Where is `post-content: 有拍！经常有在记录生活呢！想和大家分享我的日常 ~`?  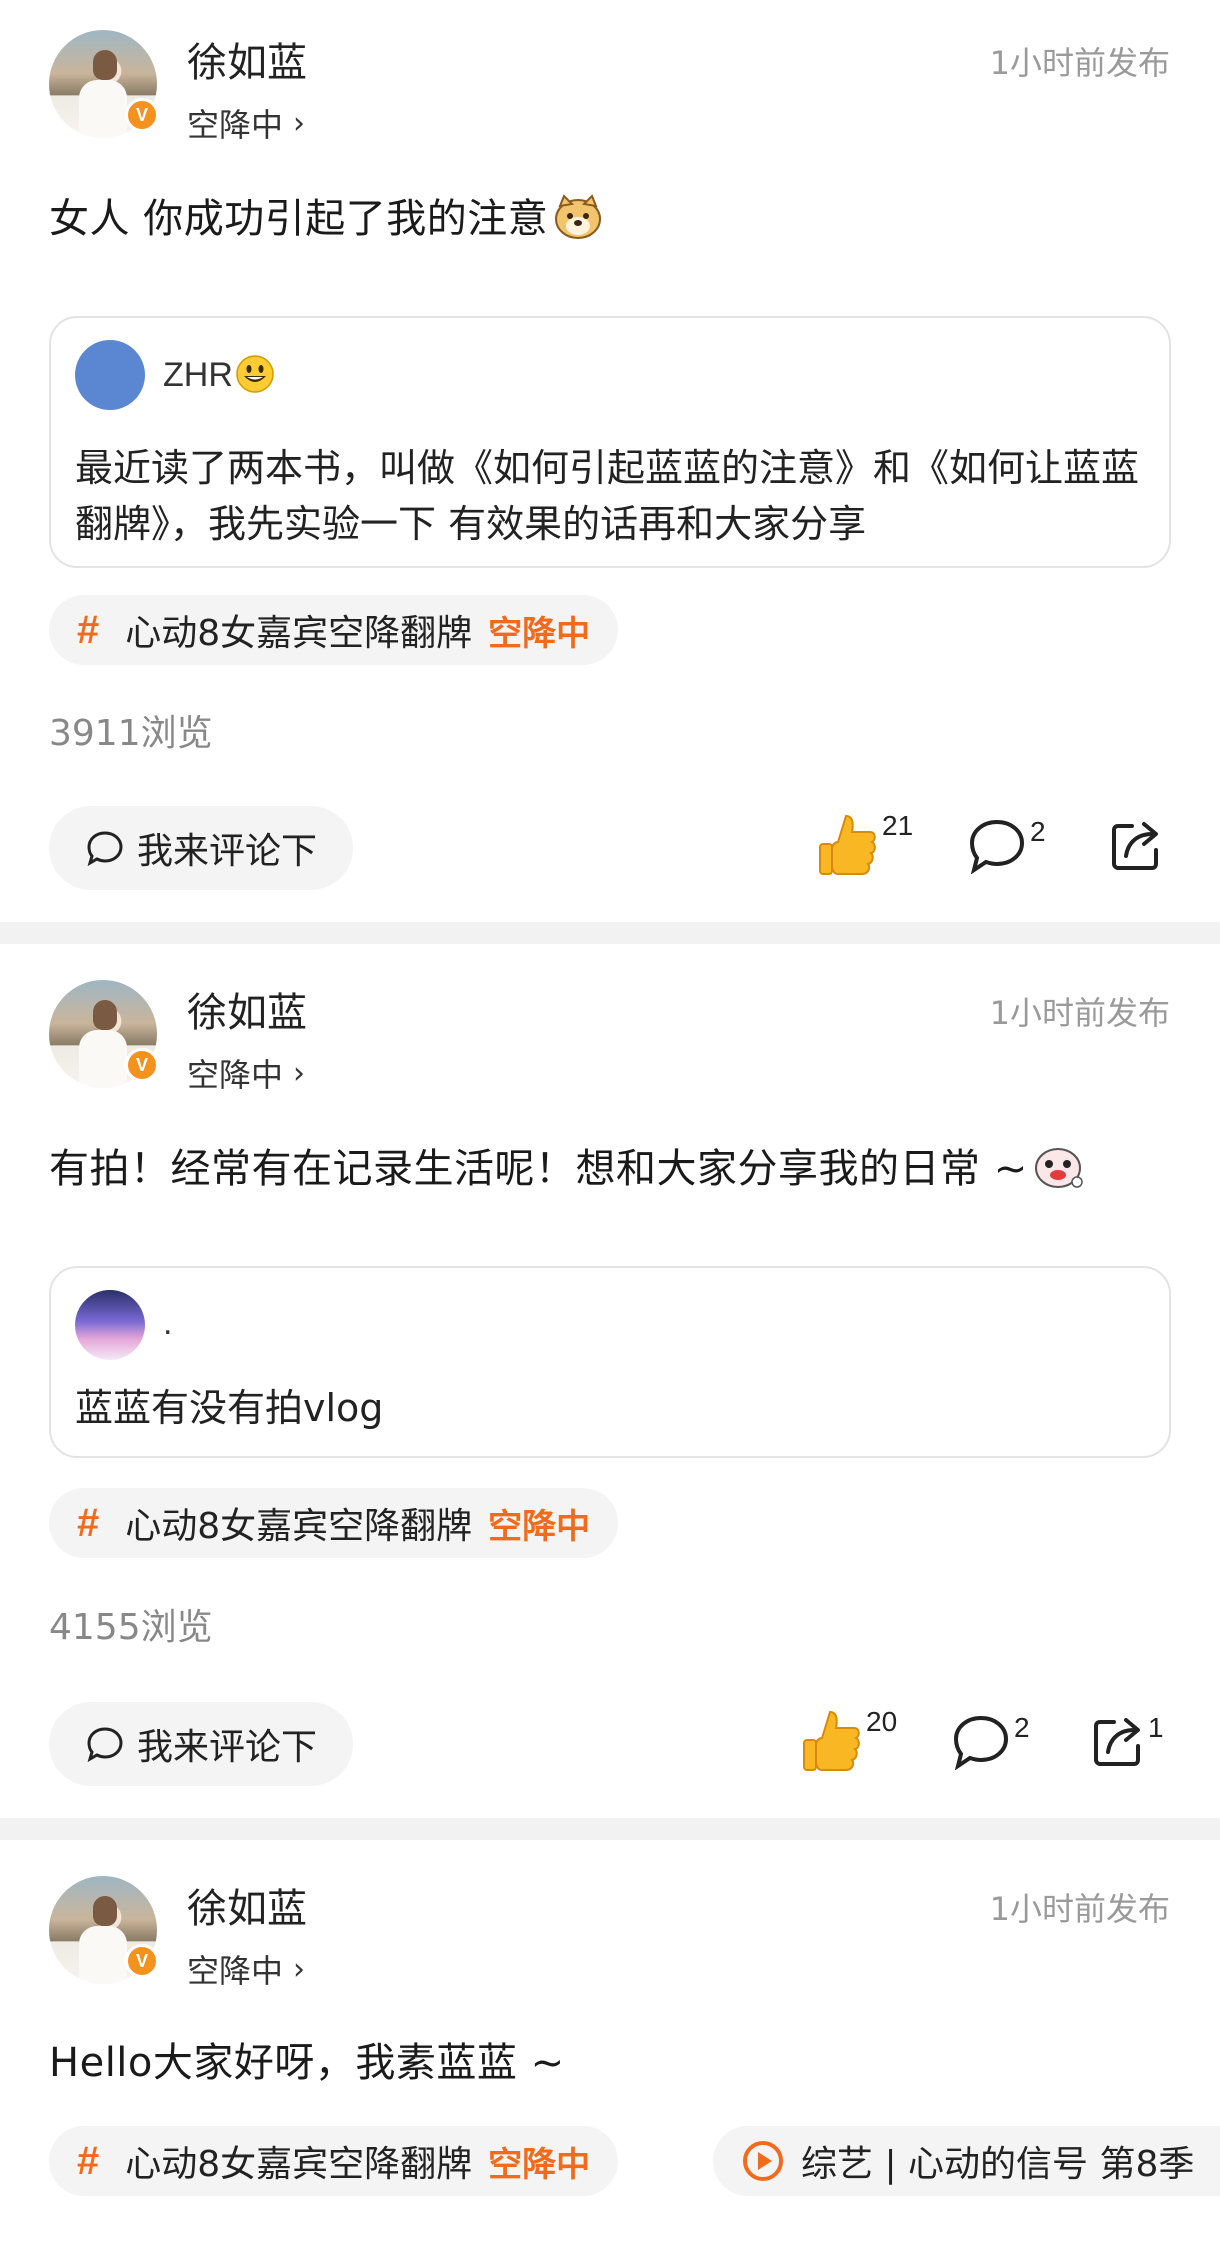 post-content: 有拍！经常有在记录生活呢！想和大家分享我的日常 ~ is located at coordinates (566, 1165).